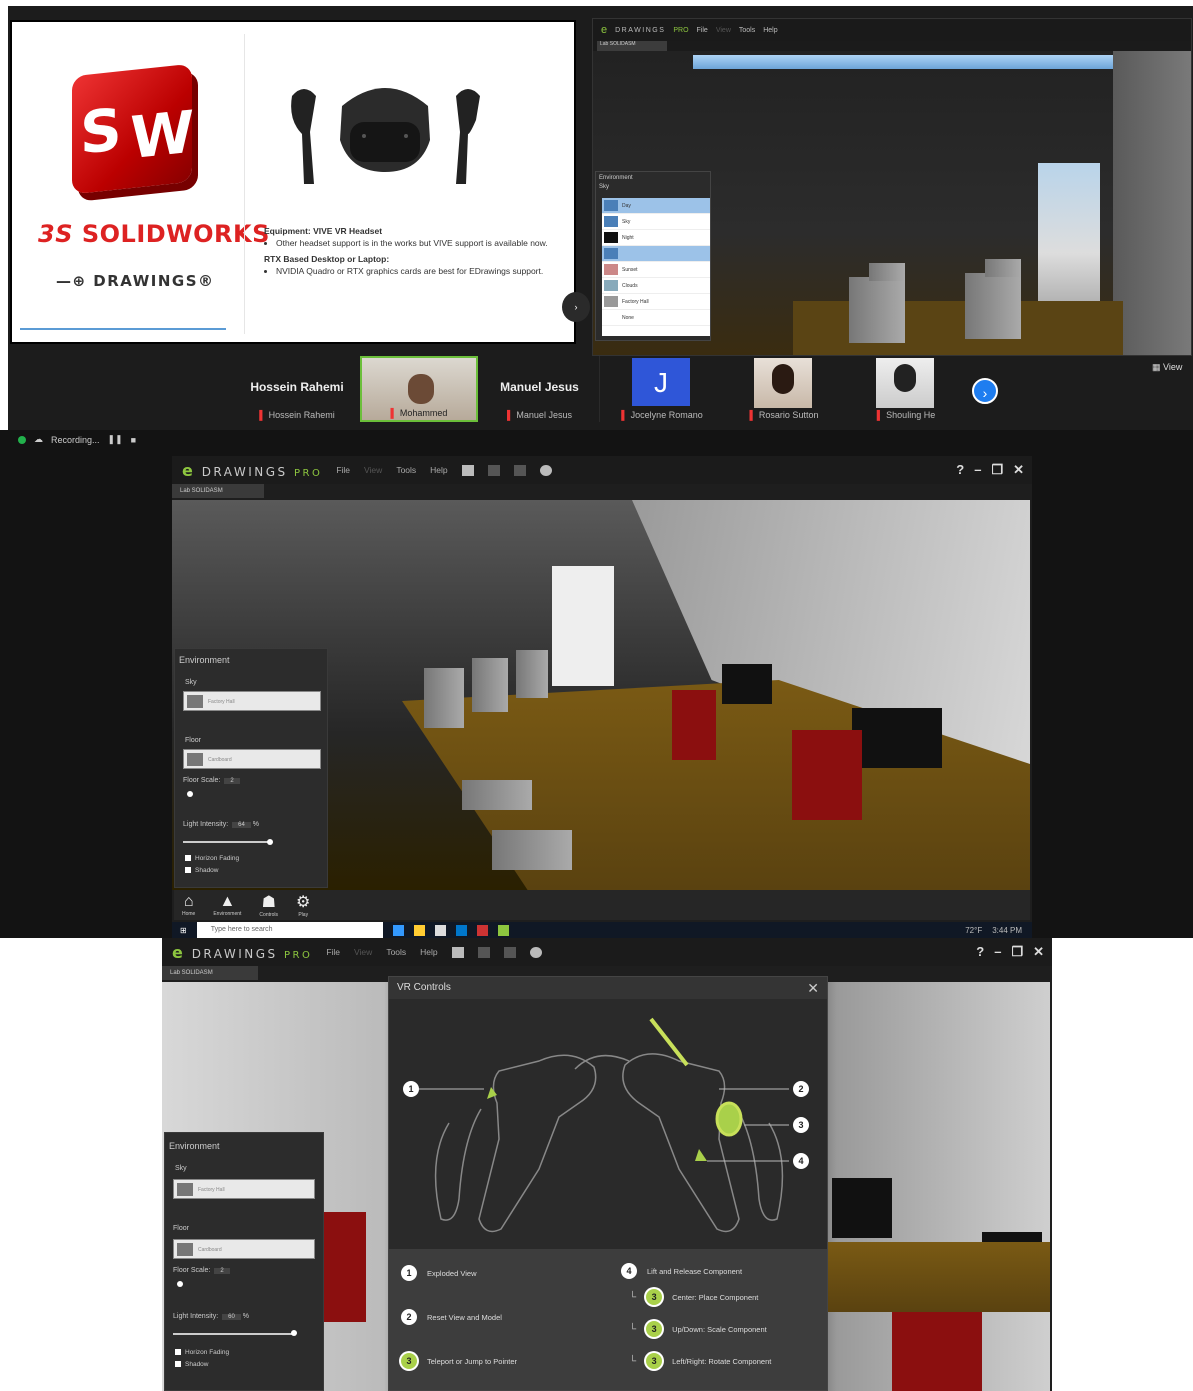 This screenshot has width=1193, height=1391. What do you see at coordinates (608, 988) in the screenshot?
I see `dialog-title: VR Controls ✕` at bounding box center [608, 988].